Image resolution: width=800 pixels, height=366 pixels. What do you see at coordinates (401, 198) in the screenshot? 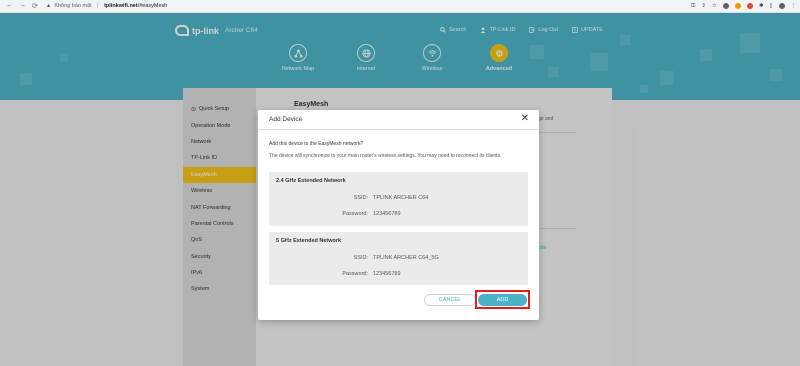
I see `ssid-value: TPLINK ARCHER C64` at bounding box center [401, 198].